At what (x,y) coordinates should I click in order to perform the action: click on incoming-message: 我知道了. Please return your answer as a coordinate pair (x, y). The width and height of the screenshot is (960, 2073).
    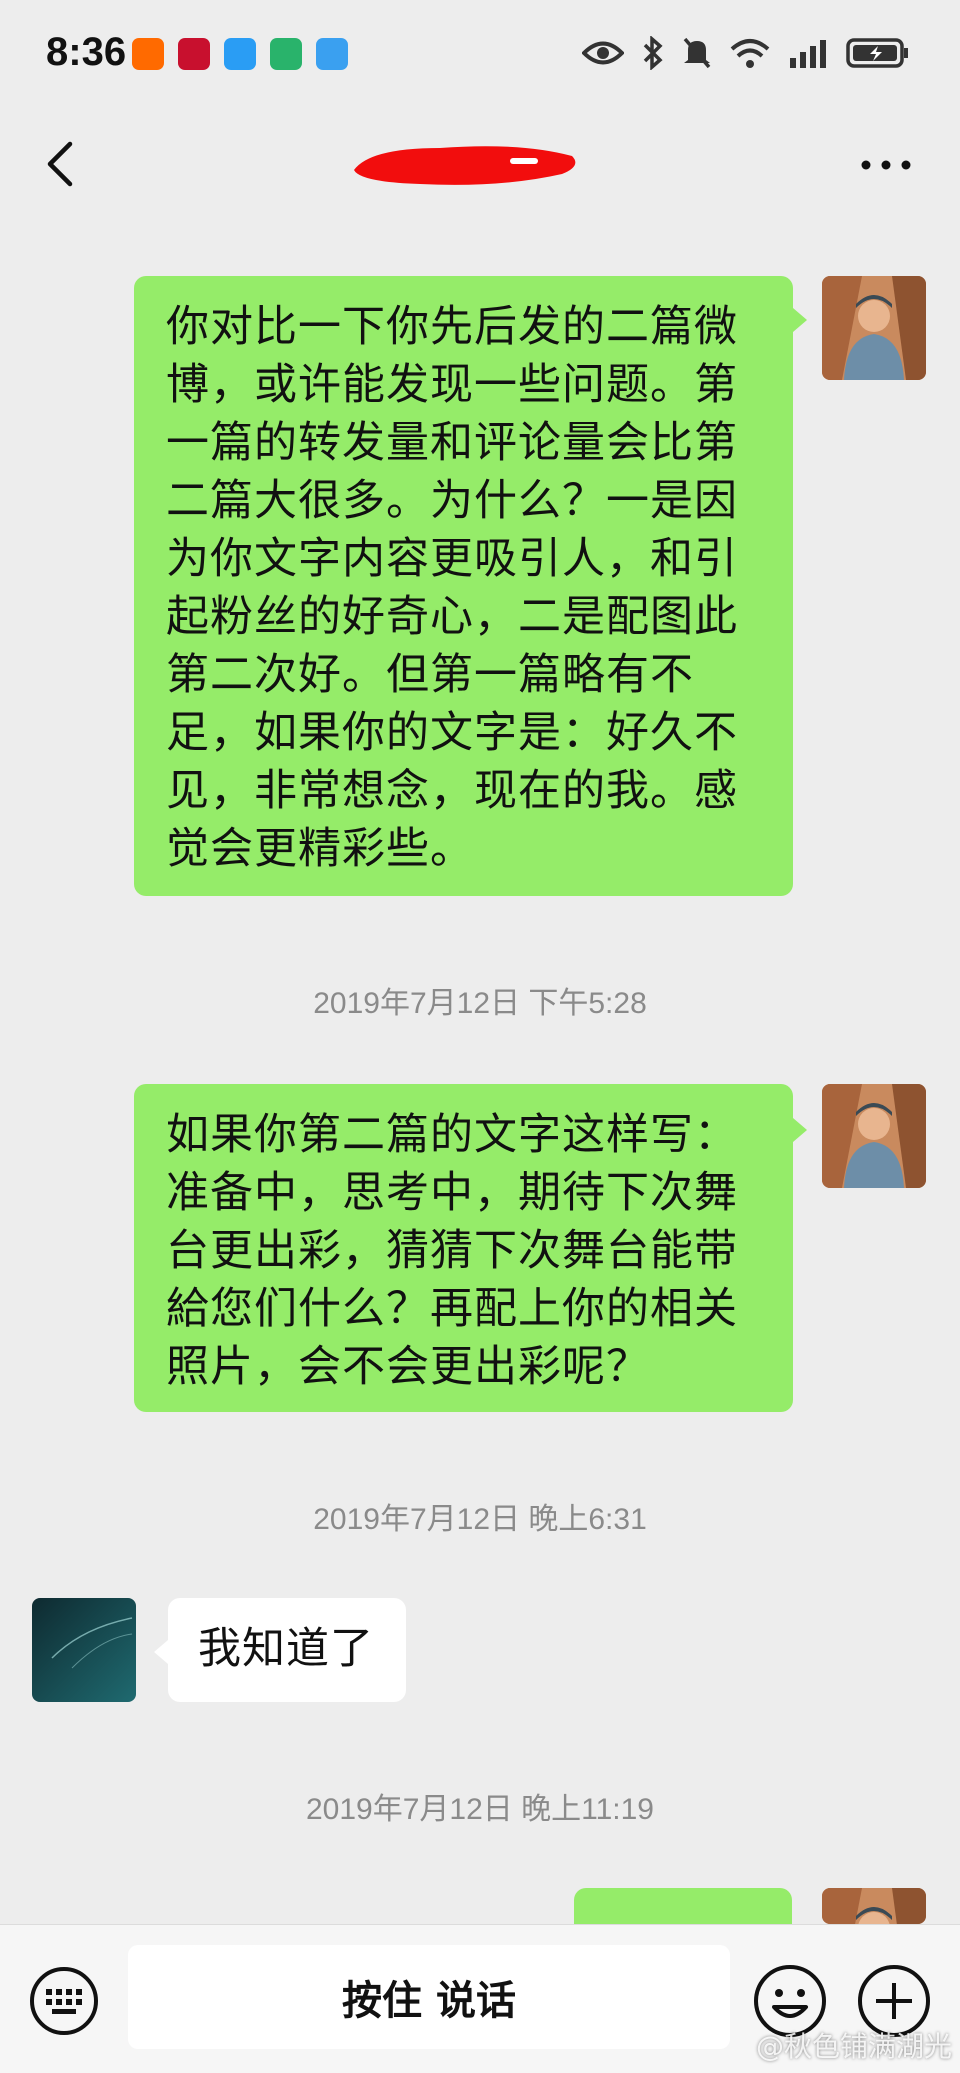
    Looking at the image, I should click on (287, 1650).